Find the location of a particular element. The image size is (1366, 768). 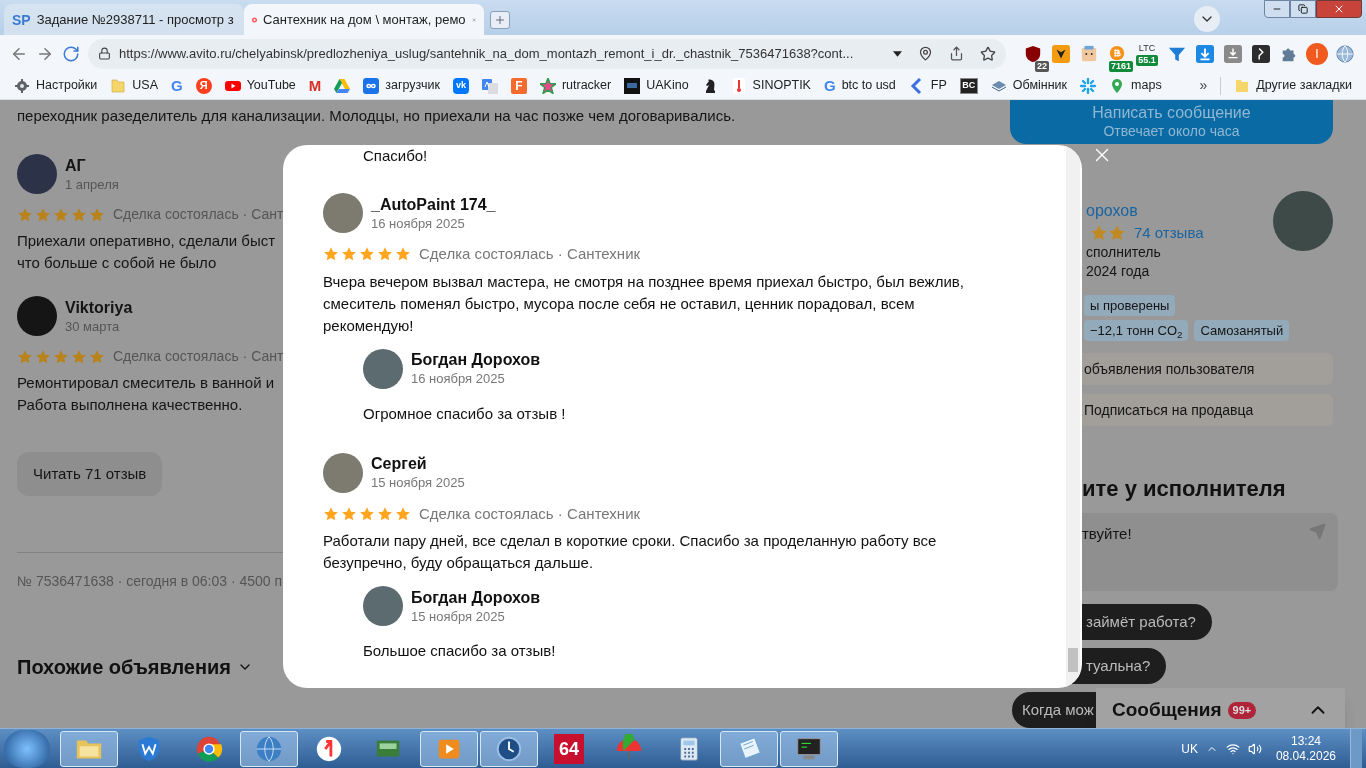

tag: −12,1 тонн CO$_{2}$ is located at coordinates (1136, 331).